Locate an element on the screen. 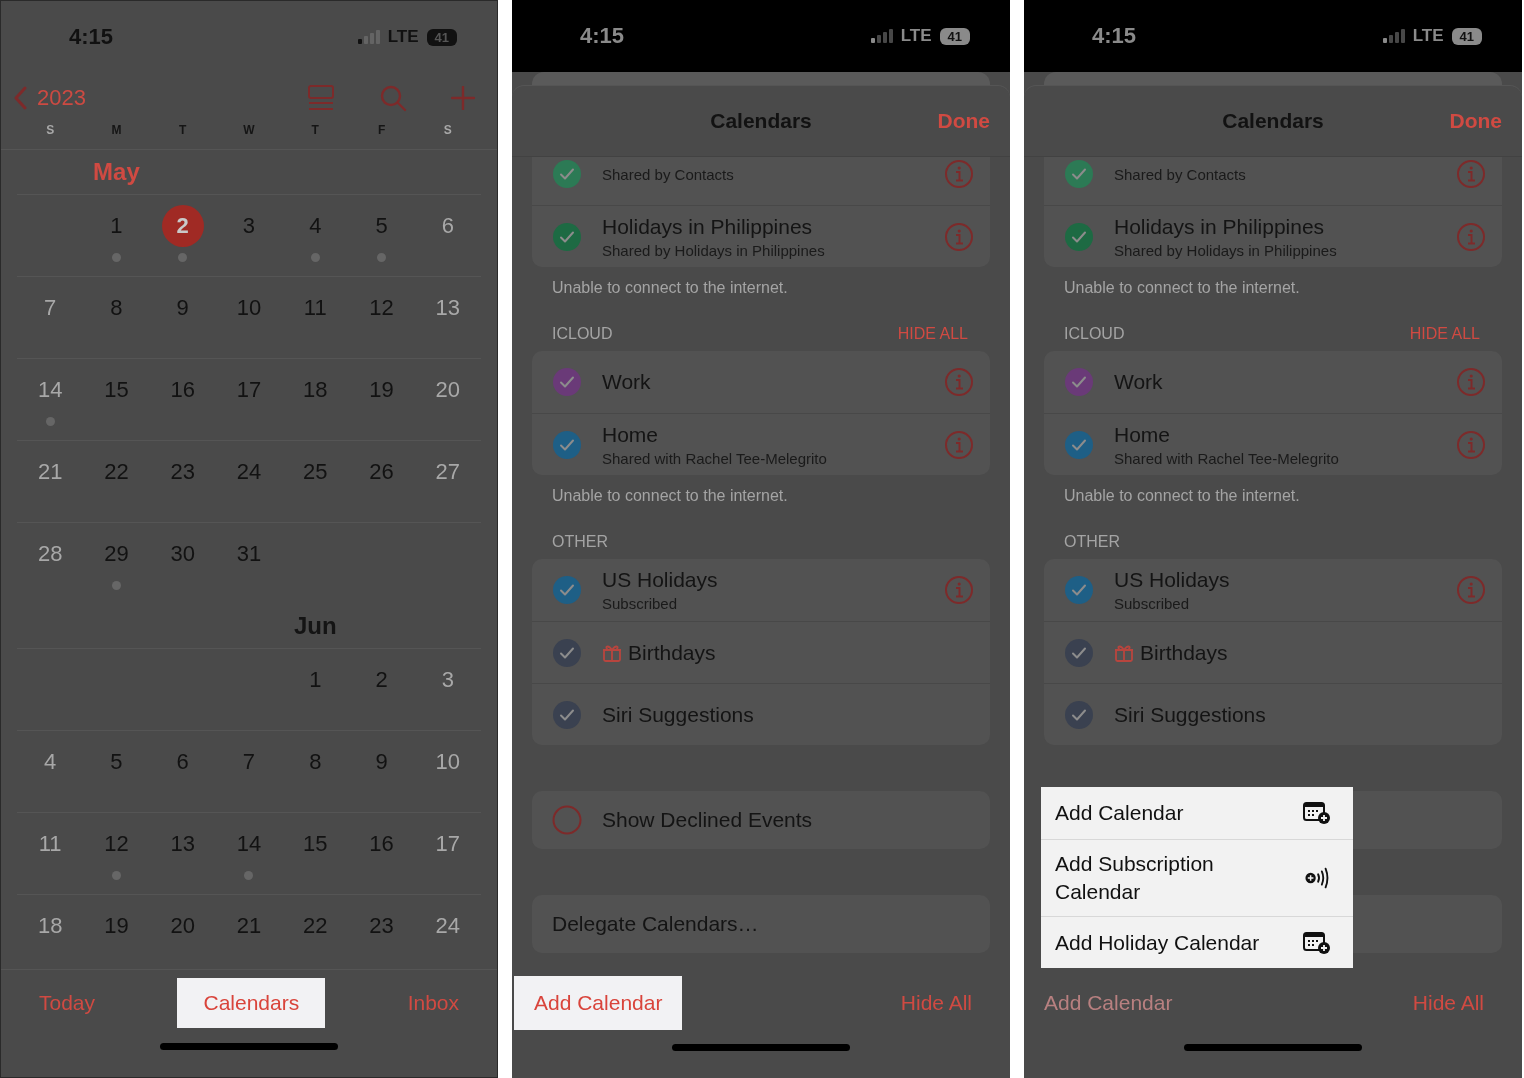  toolbar-button: Calendars is located at coordinates (251, 1002).